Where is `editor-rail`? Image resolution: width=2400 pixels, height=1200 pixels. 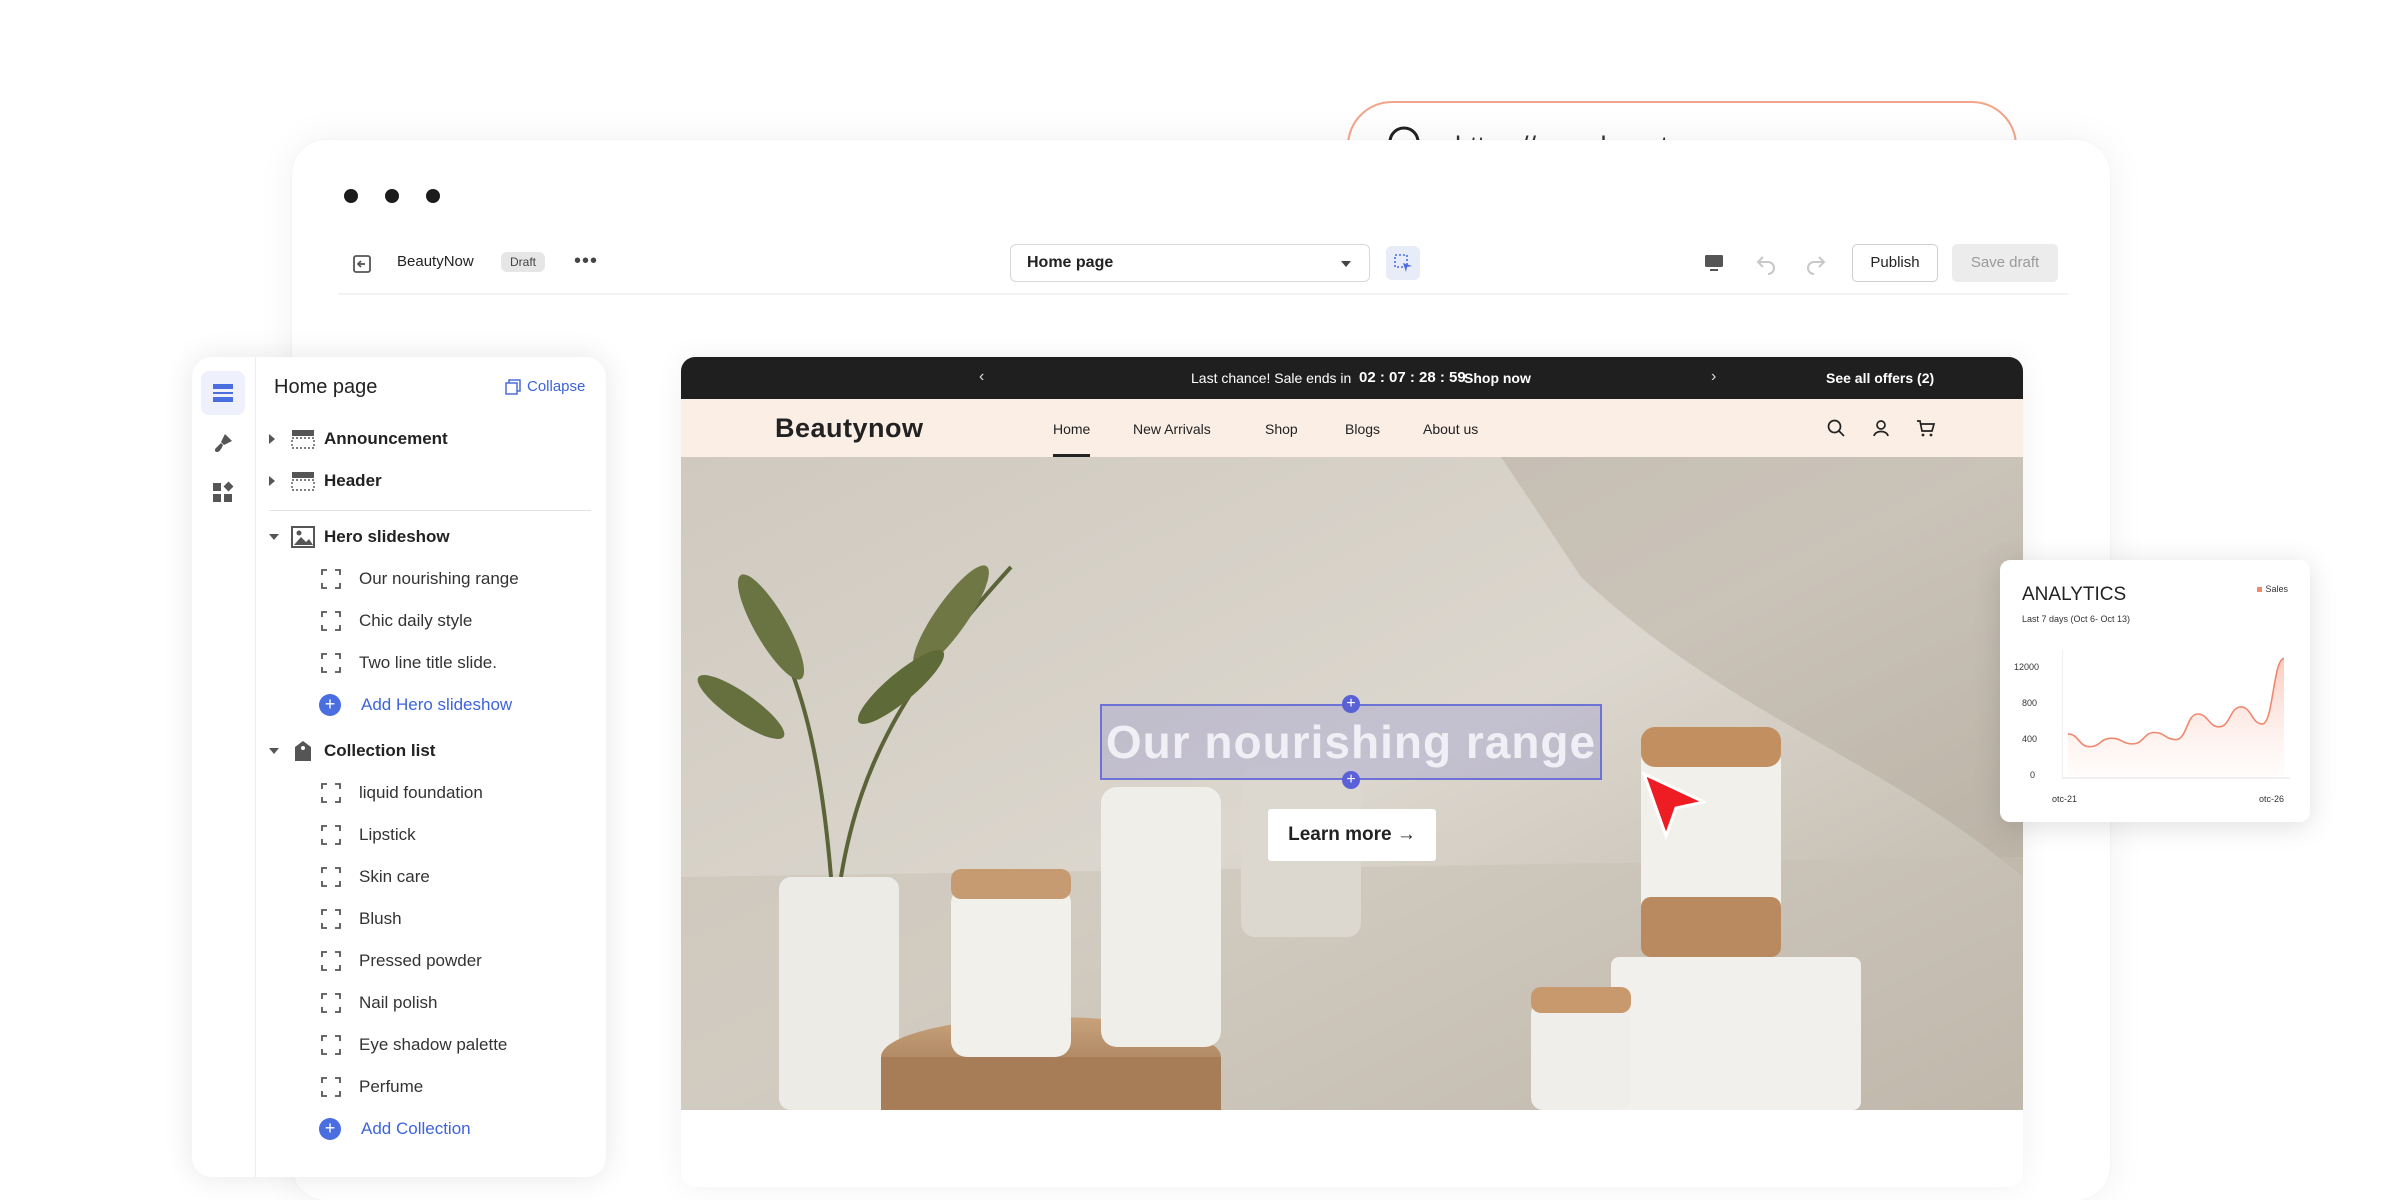 editor-rail is located at coordinates (224, 767).